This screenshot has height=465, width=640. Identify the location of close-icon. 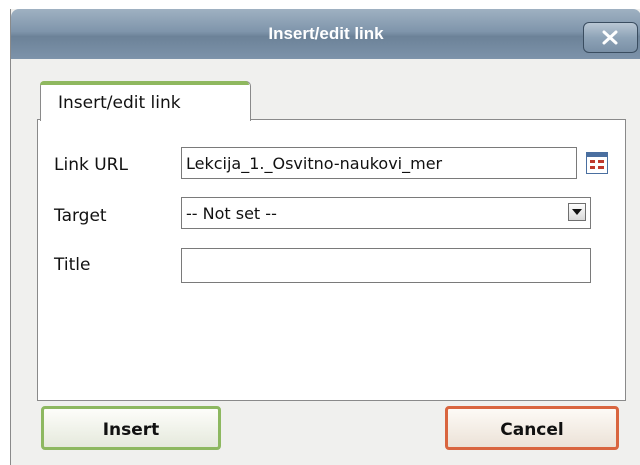
(610, 37).